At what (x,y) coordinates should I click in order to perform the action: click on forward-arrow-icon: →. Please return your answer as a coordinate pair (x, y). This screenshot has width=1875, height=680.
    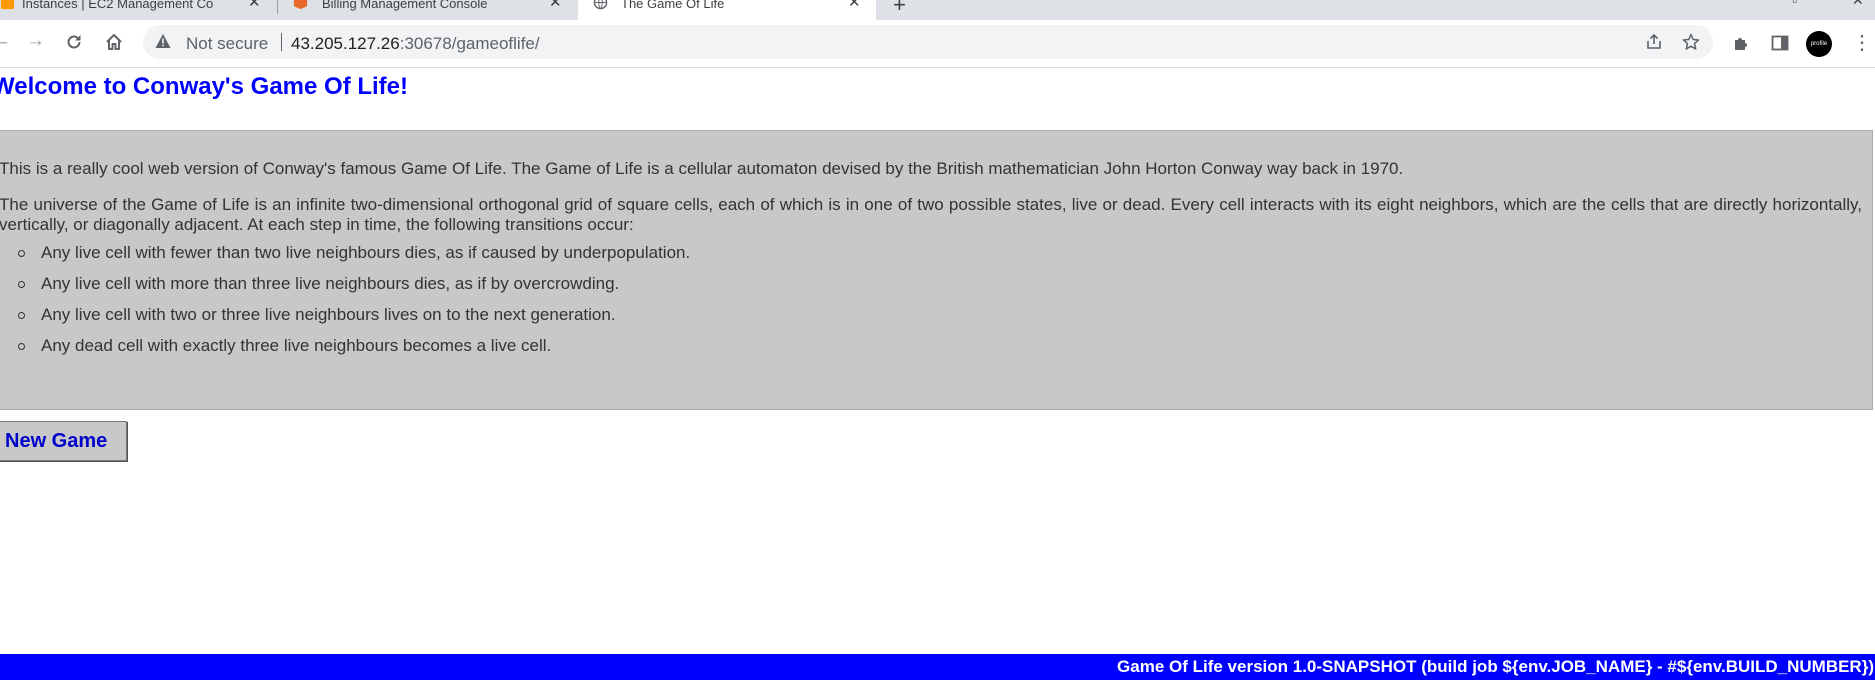
    Looking at the image, I should click on (35, 41).